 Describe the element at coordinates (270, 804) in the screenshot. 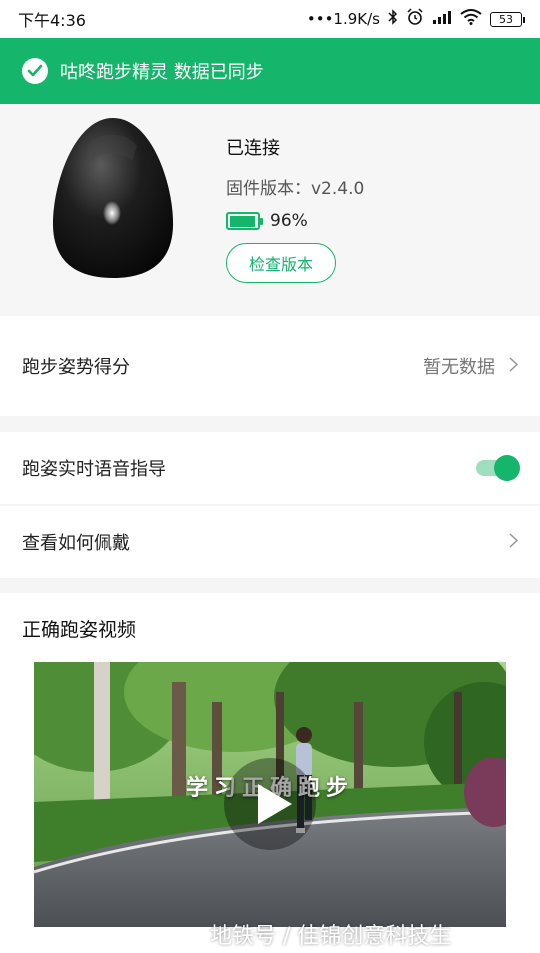

I see `play-icon` at that location.